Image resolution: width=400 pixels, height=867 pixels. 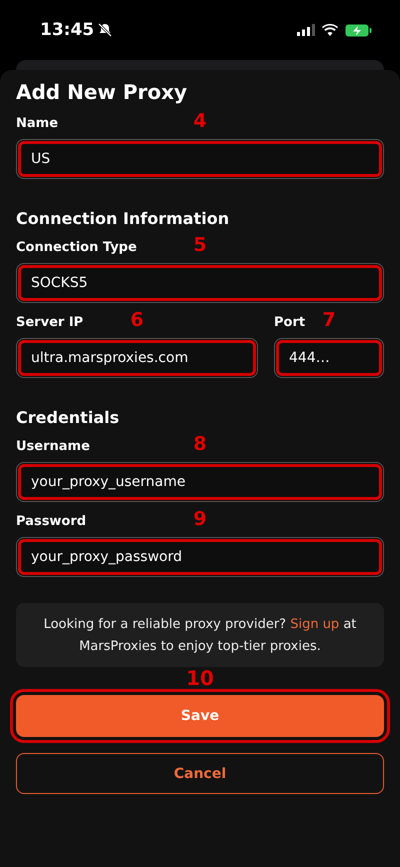 What do you see at coordinates (137, 320) in the screenshot?
I see `callout-number: 6` at bounding box center [137, 320].